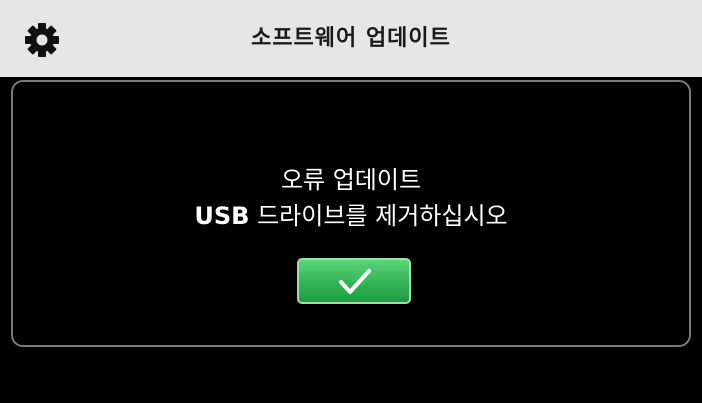  Describe the element at coordinates (351, 180) in the screenshot. I see `error-message-line1: 오류 업데이트` at that location.